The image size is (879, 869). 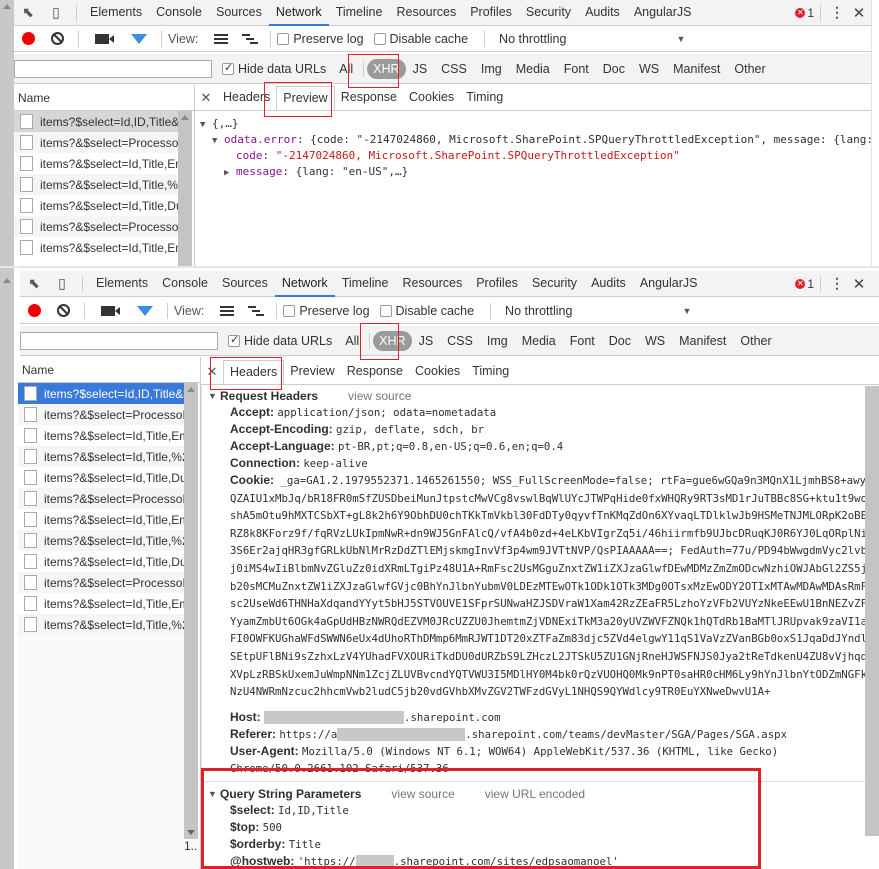 What do you see at coordinates (536, 395) in the screenshot?
I see `request-headers-section: ▼ Request Headers view source` at bounding box center [536, 395].